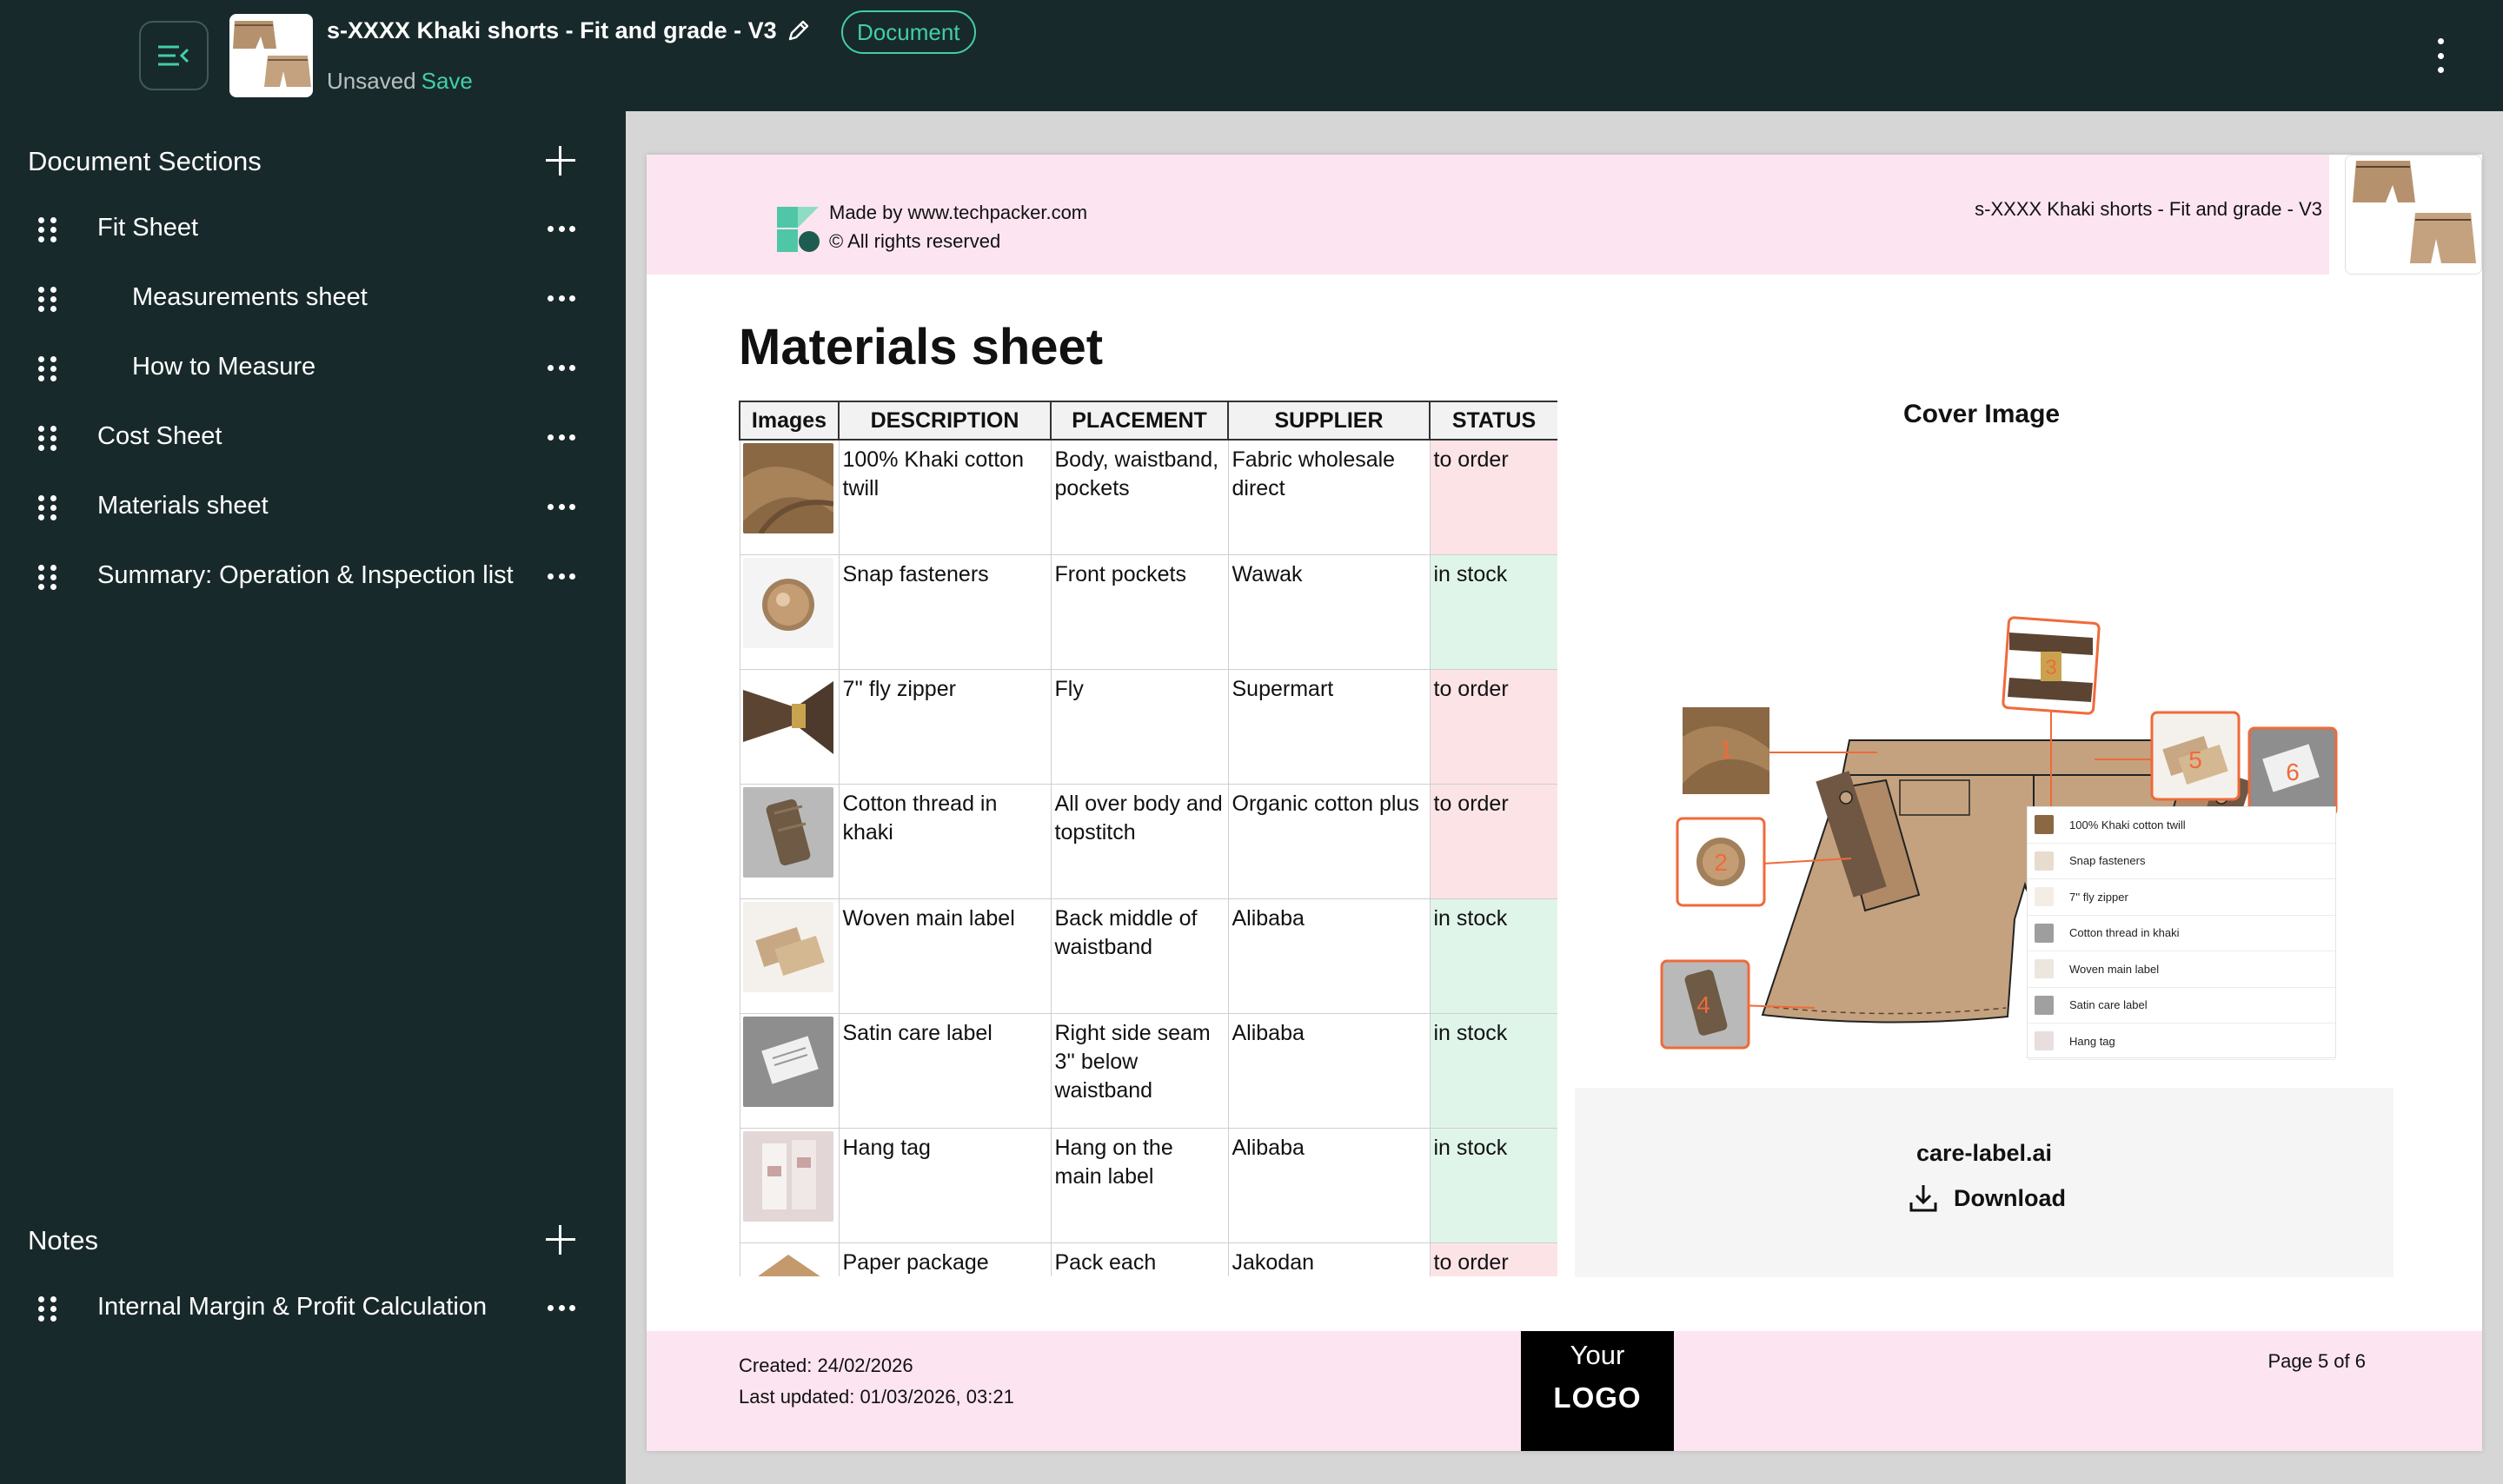 Image resolution: width=2503 pixels, height=1484 pixels. I want to click on section-item-summary: Summary: Operation & Inspection list, so click(313, 577).